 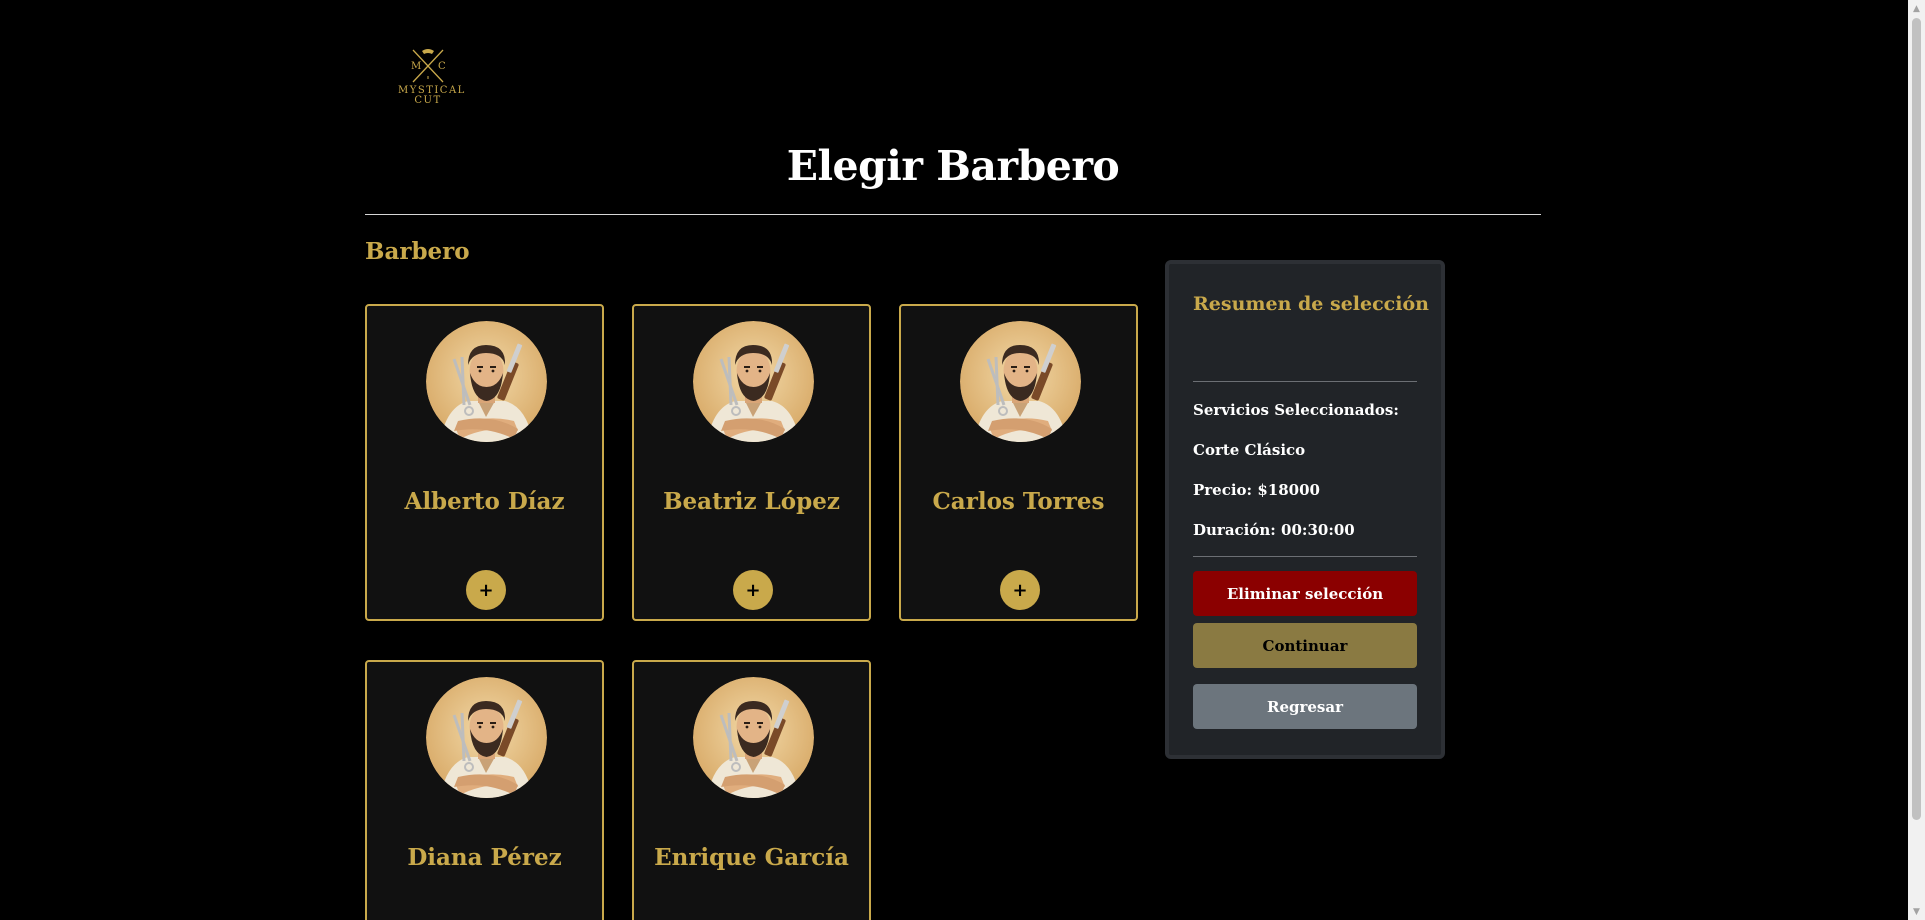 I want to click on barber-card: Enrique García, so click(x=751, y=790).